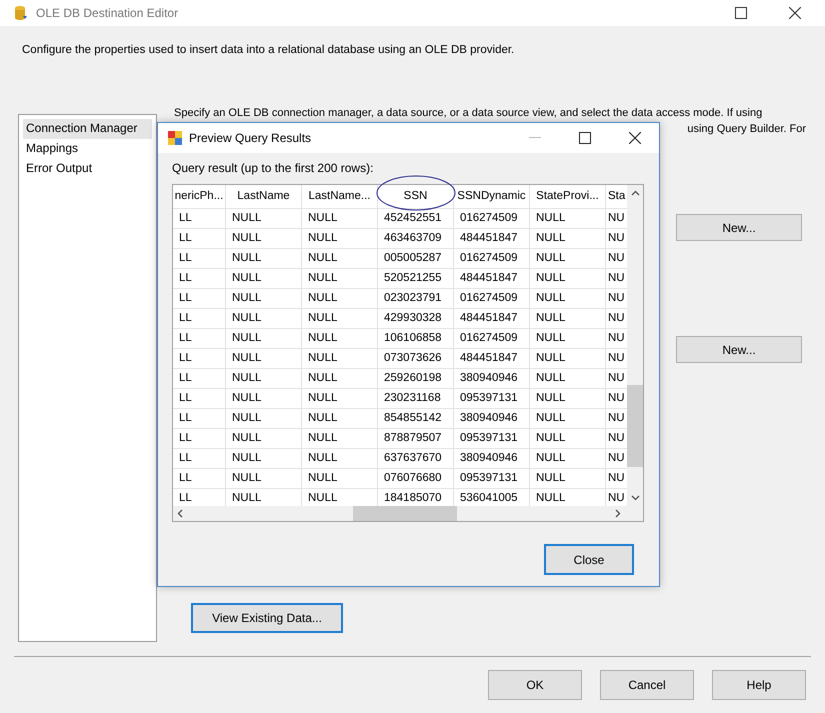 The image size is (825, 713). Describe the element at coordinates (416, 399) in the screenshot. I see `table-cell: 230231168` at that location.